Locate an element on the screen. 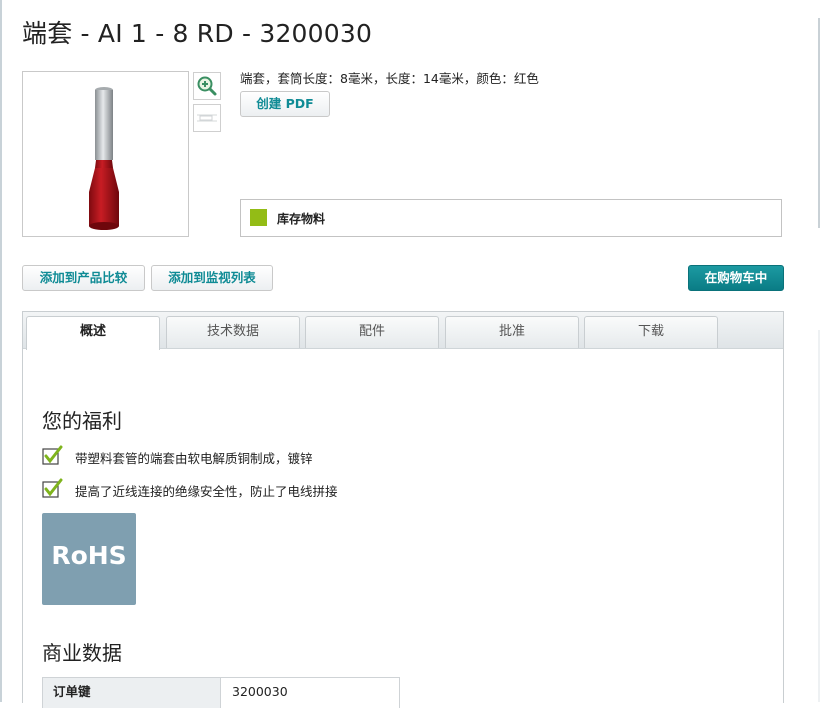 Image resolution: width=821 pixels, height=708 pixels. add-to-watchlist-button: 添加到监视列表 is located at coordinates (212, 278).